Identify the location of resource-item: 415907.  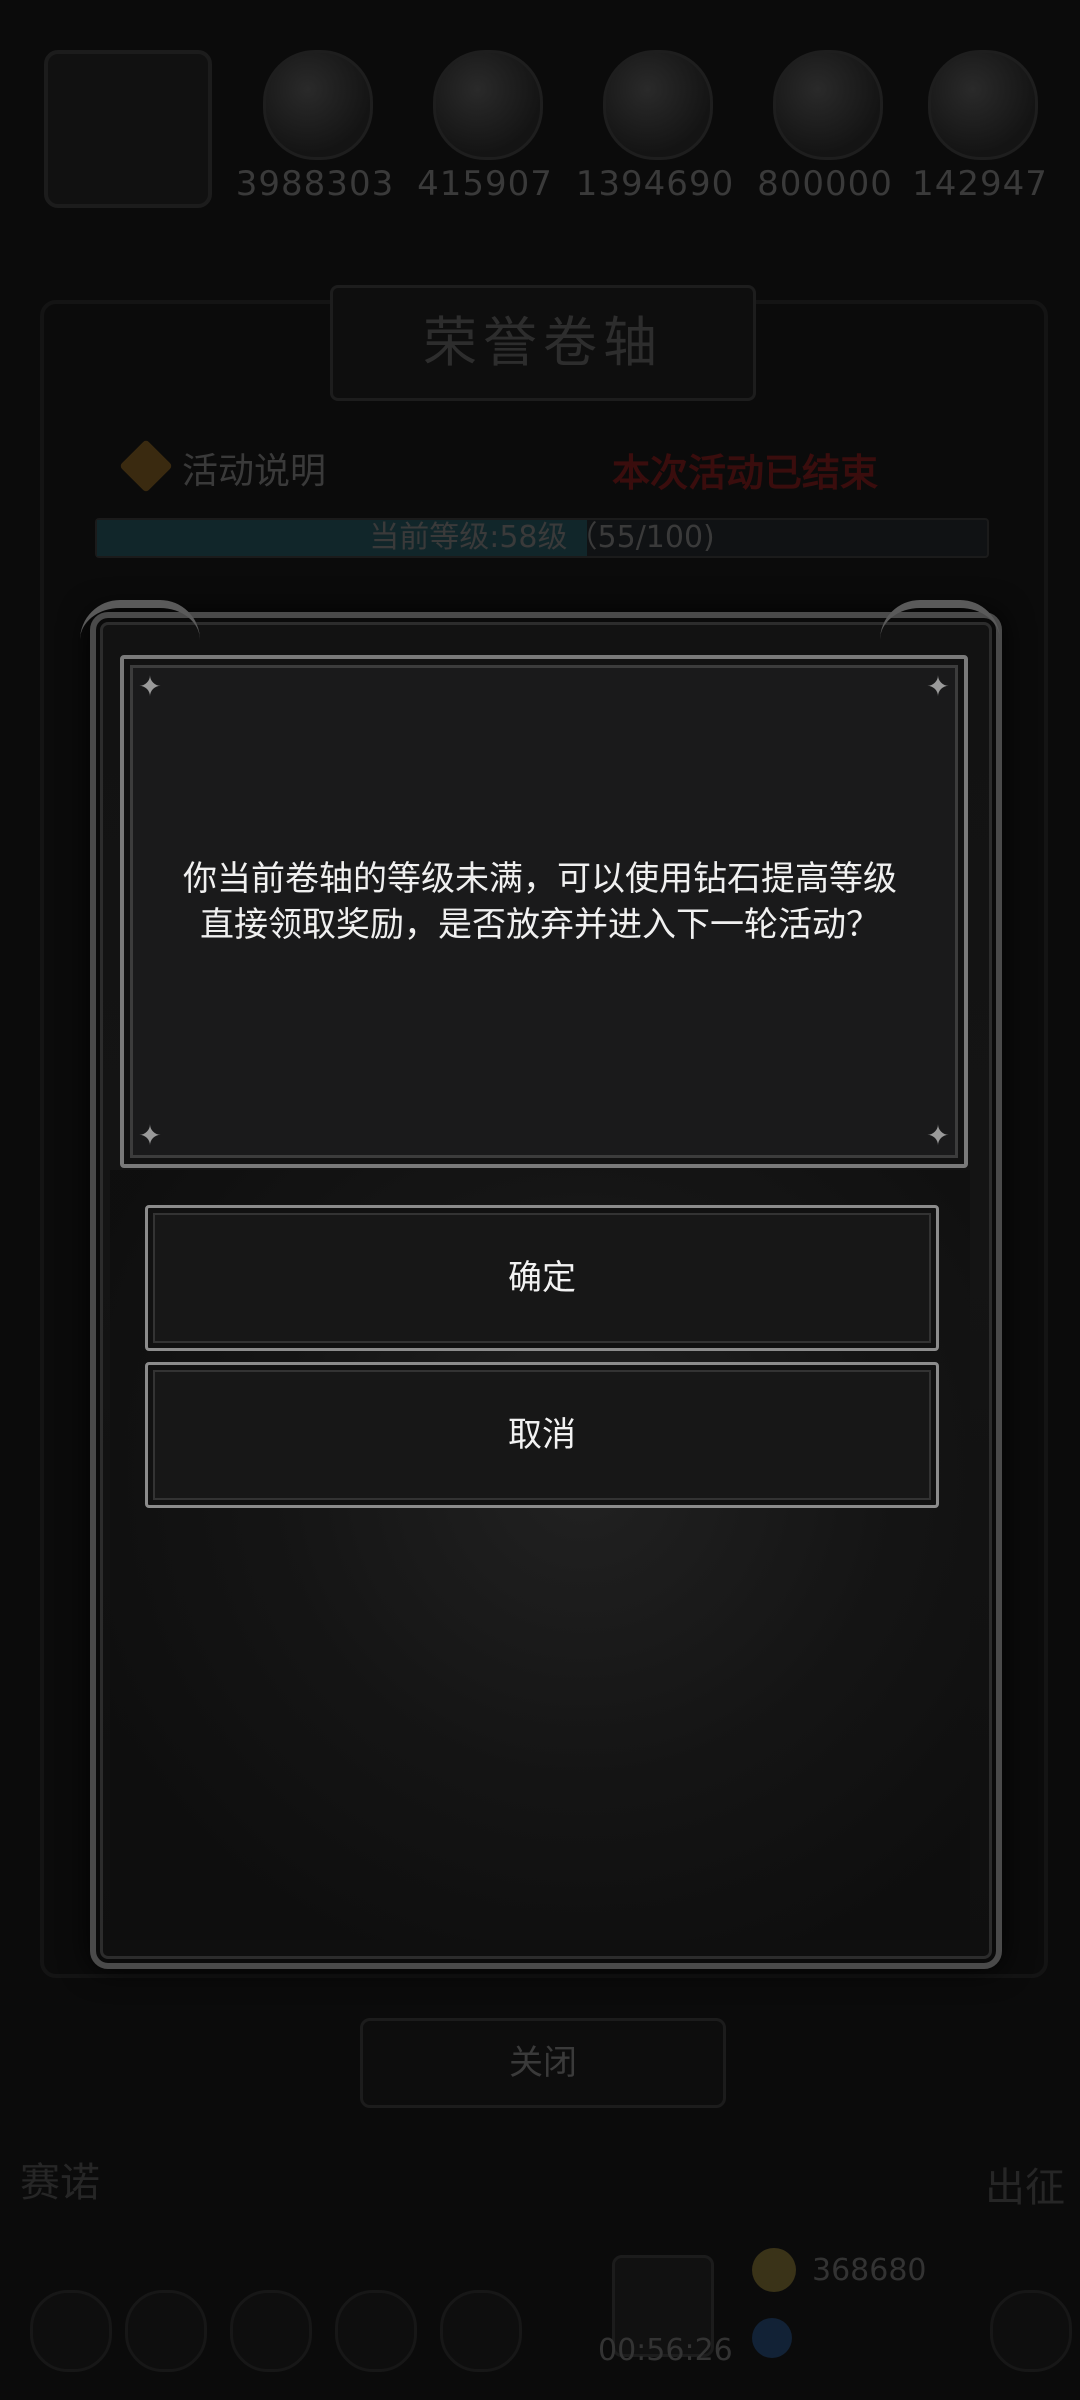
(484, 131).